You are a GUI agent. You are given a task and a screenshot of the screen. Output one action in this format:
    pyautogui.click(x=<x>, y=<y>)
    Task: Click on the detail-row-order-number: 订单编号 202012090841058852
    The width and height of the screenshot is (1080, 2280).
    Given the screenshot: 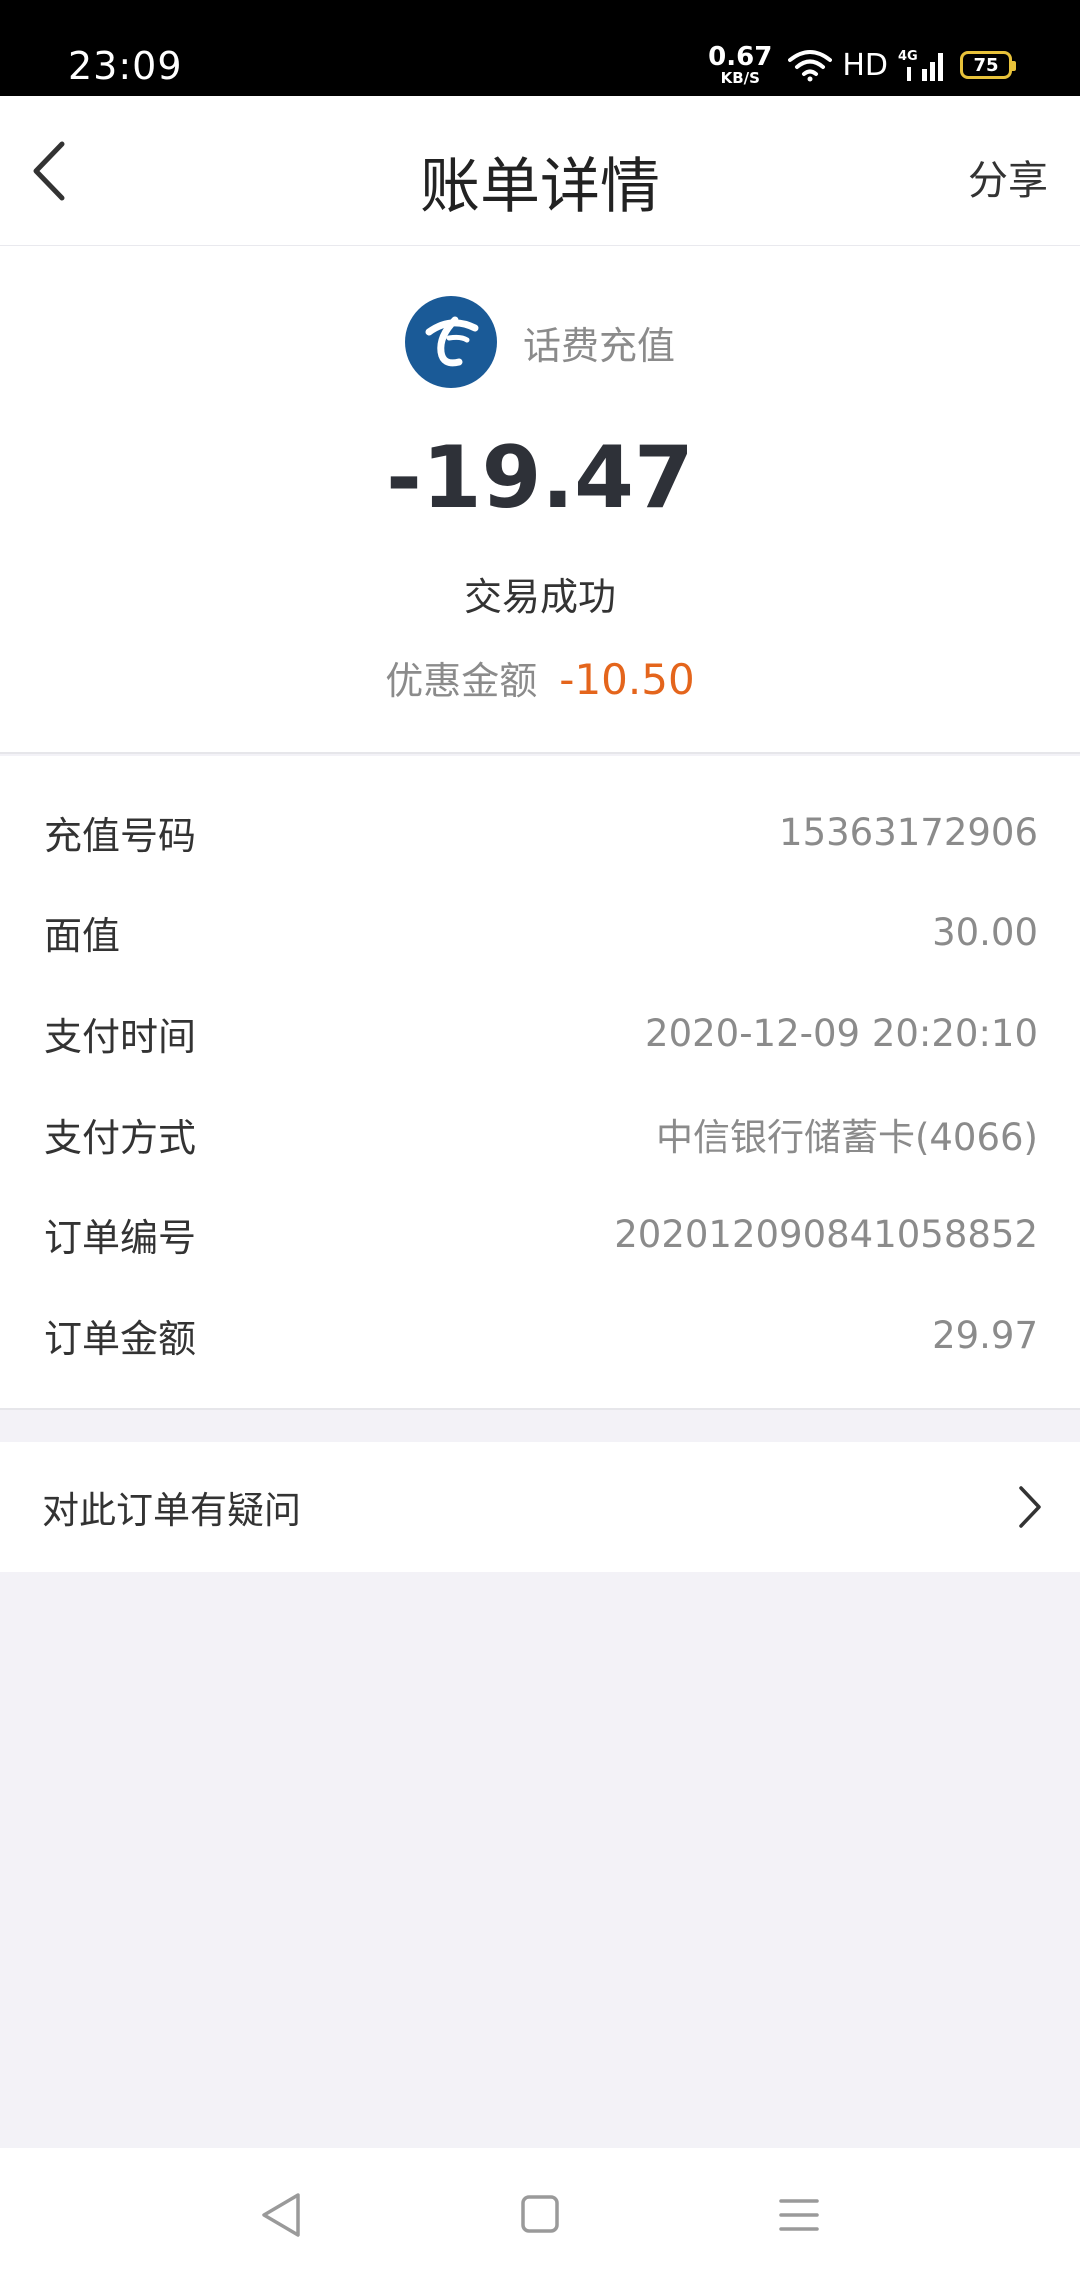 What is the action you would take?
    pyautogui.click(x=540, y=1234)
    